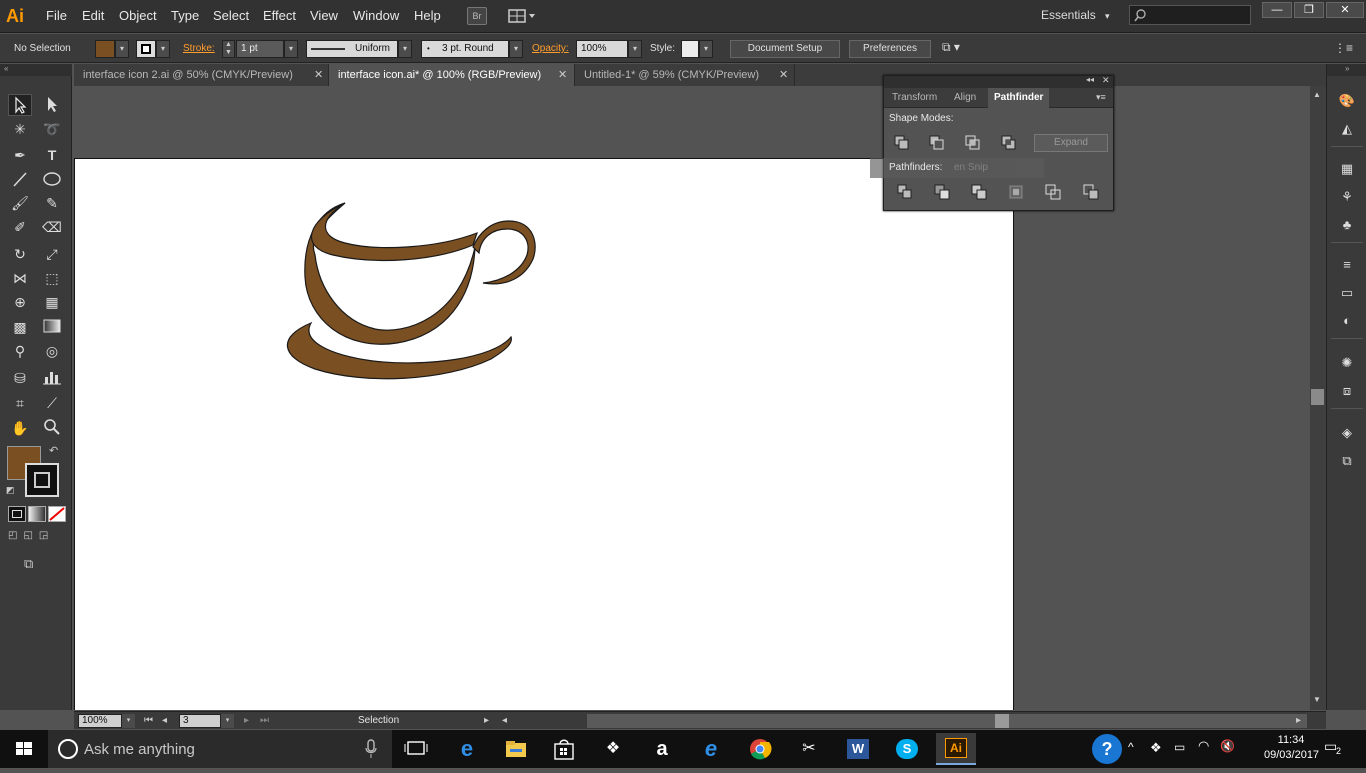 The width and height of the screenshot is (1366, 773). I want to click on exclude-icon, so click(1009, 143).